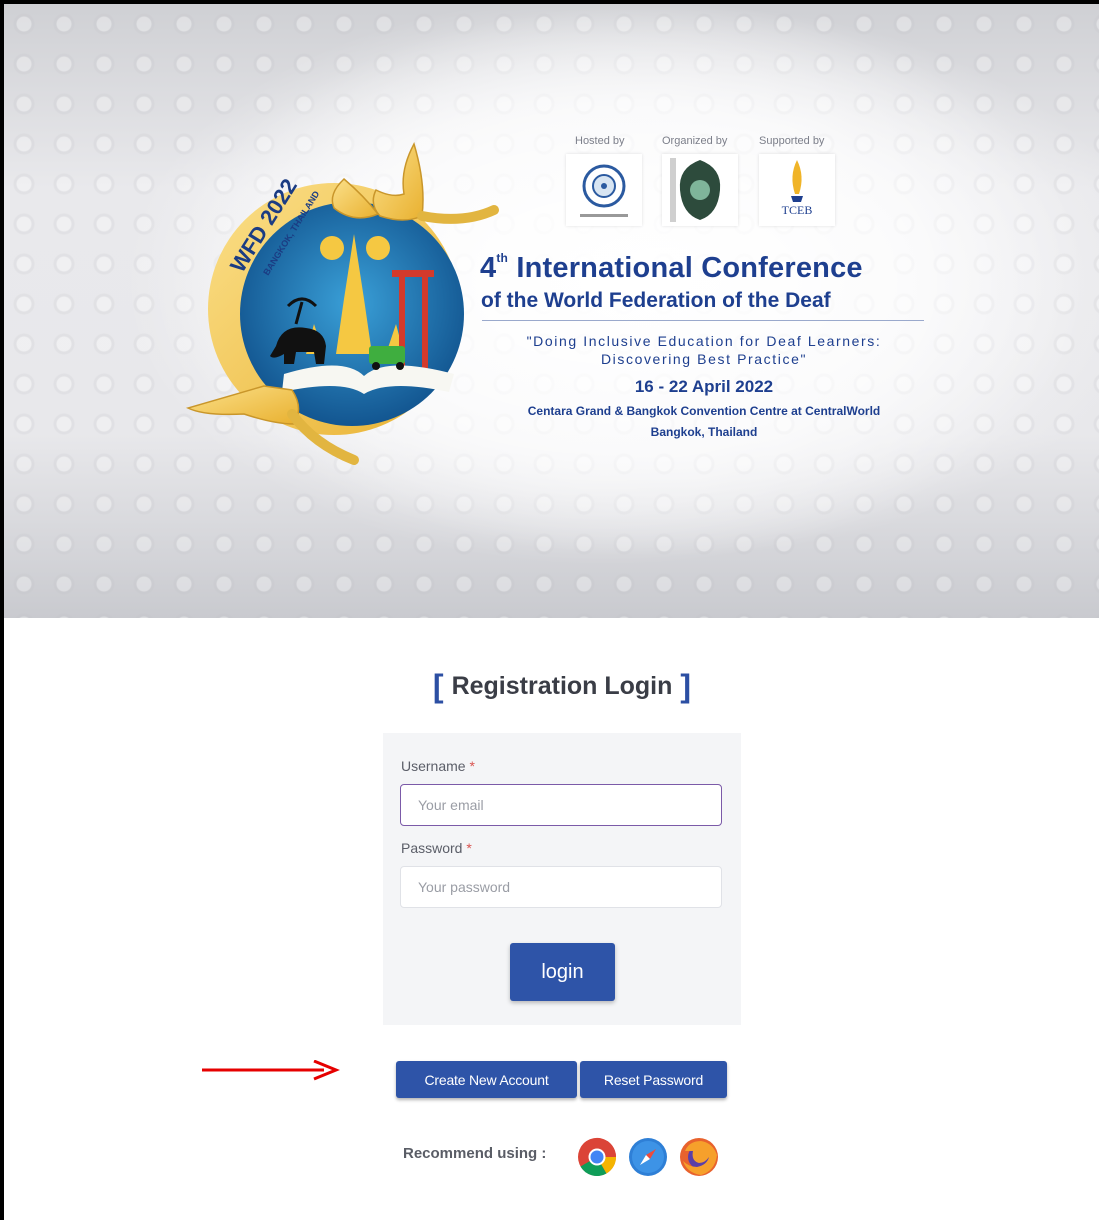 This screenshot has width=1099, height=1220. Describe the element at coordinates (378, 248) in the screenshot. I see `sign-hand-right` at that location.